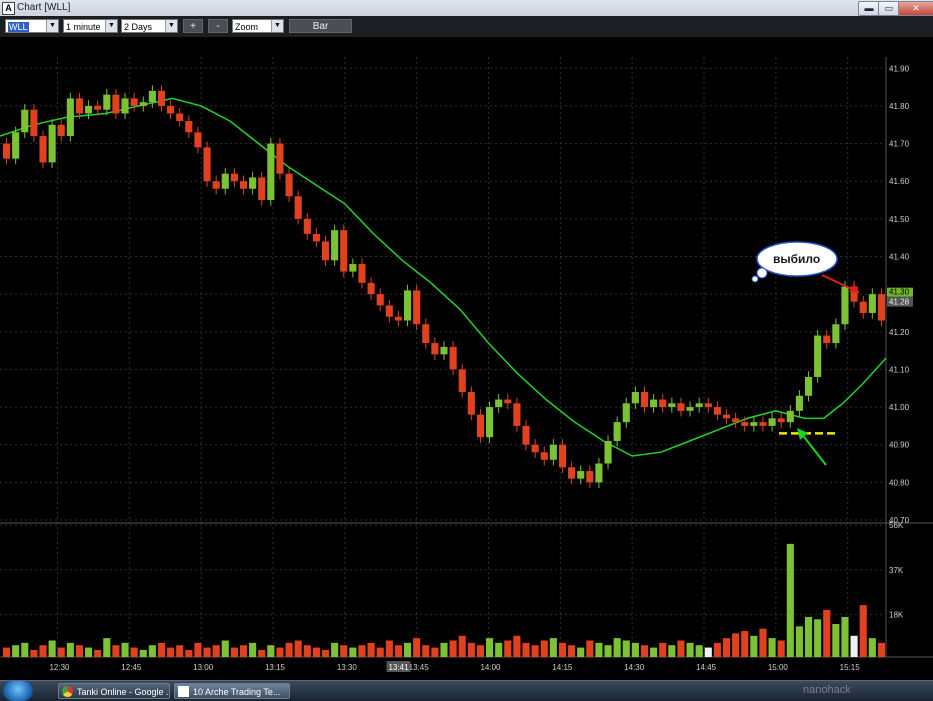 This screenshot has height=701, width=933. I want to click on cursor-time-label: 13:41, so click(399, 667).